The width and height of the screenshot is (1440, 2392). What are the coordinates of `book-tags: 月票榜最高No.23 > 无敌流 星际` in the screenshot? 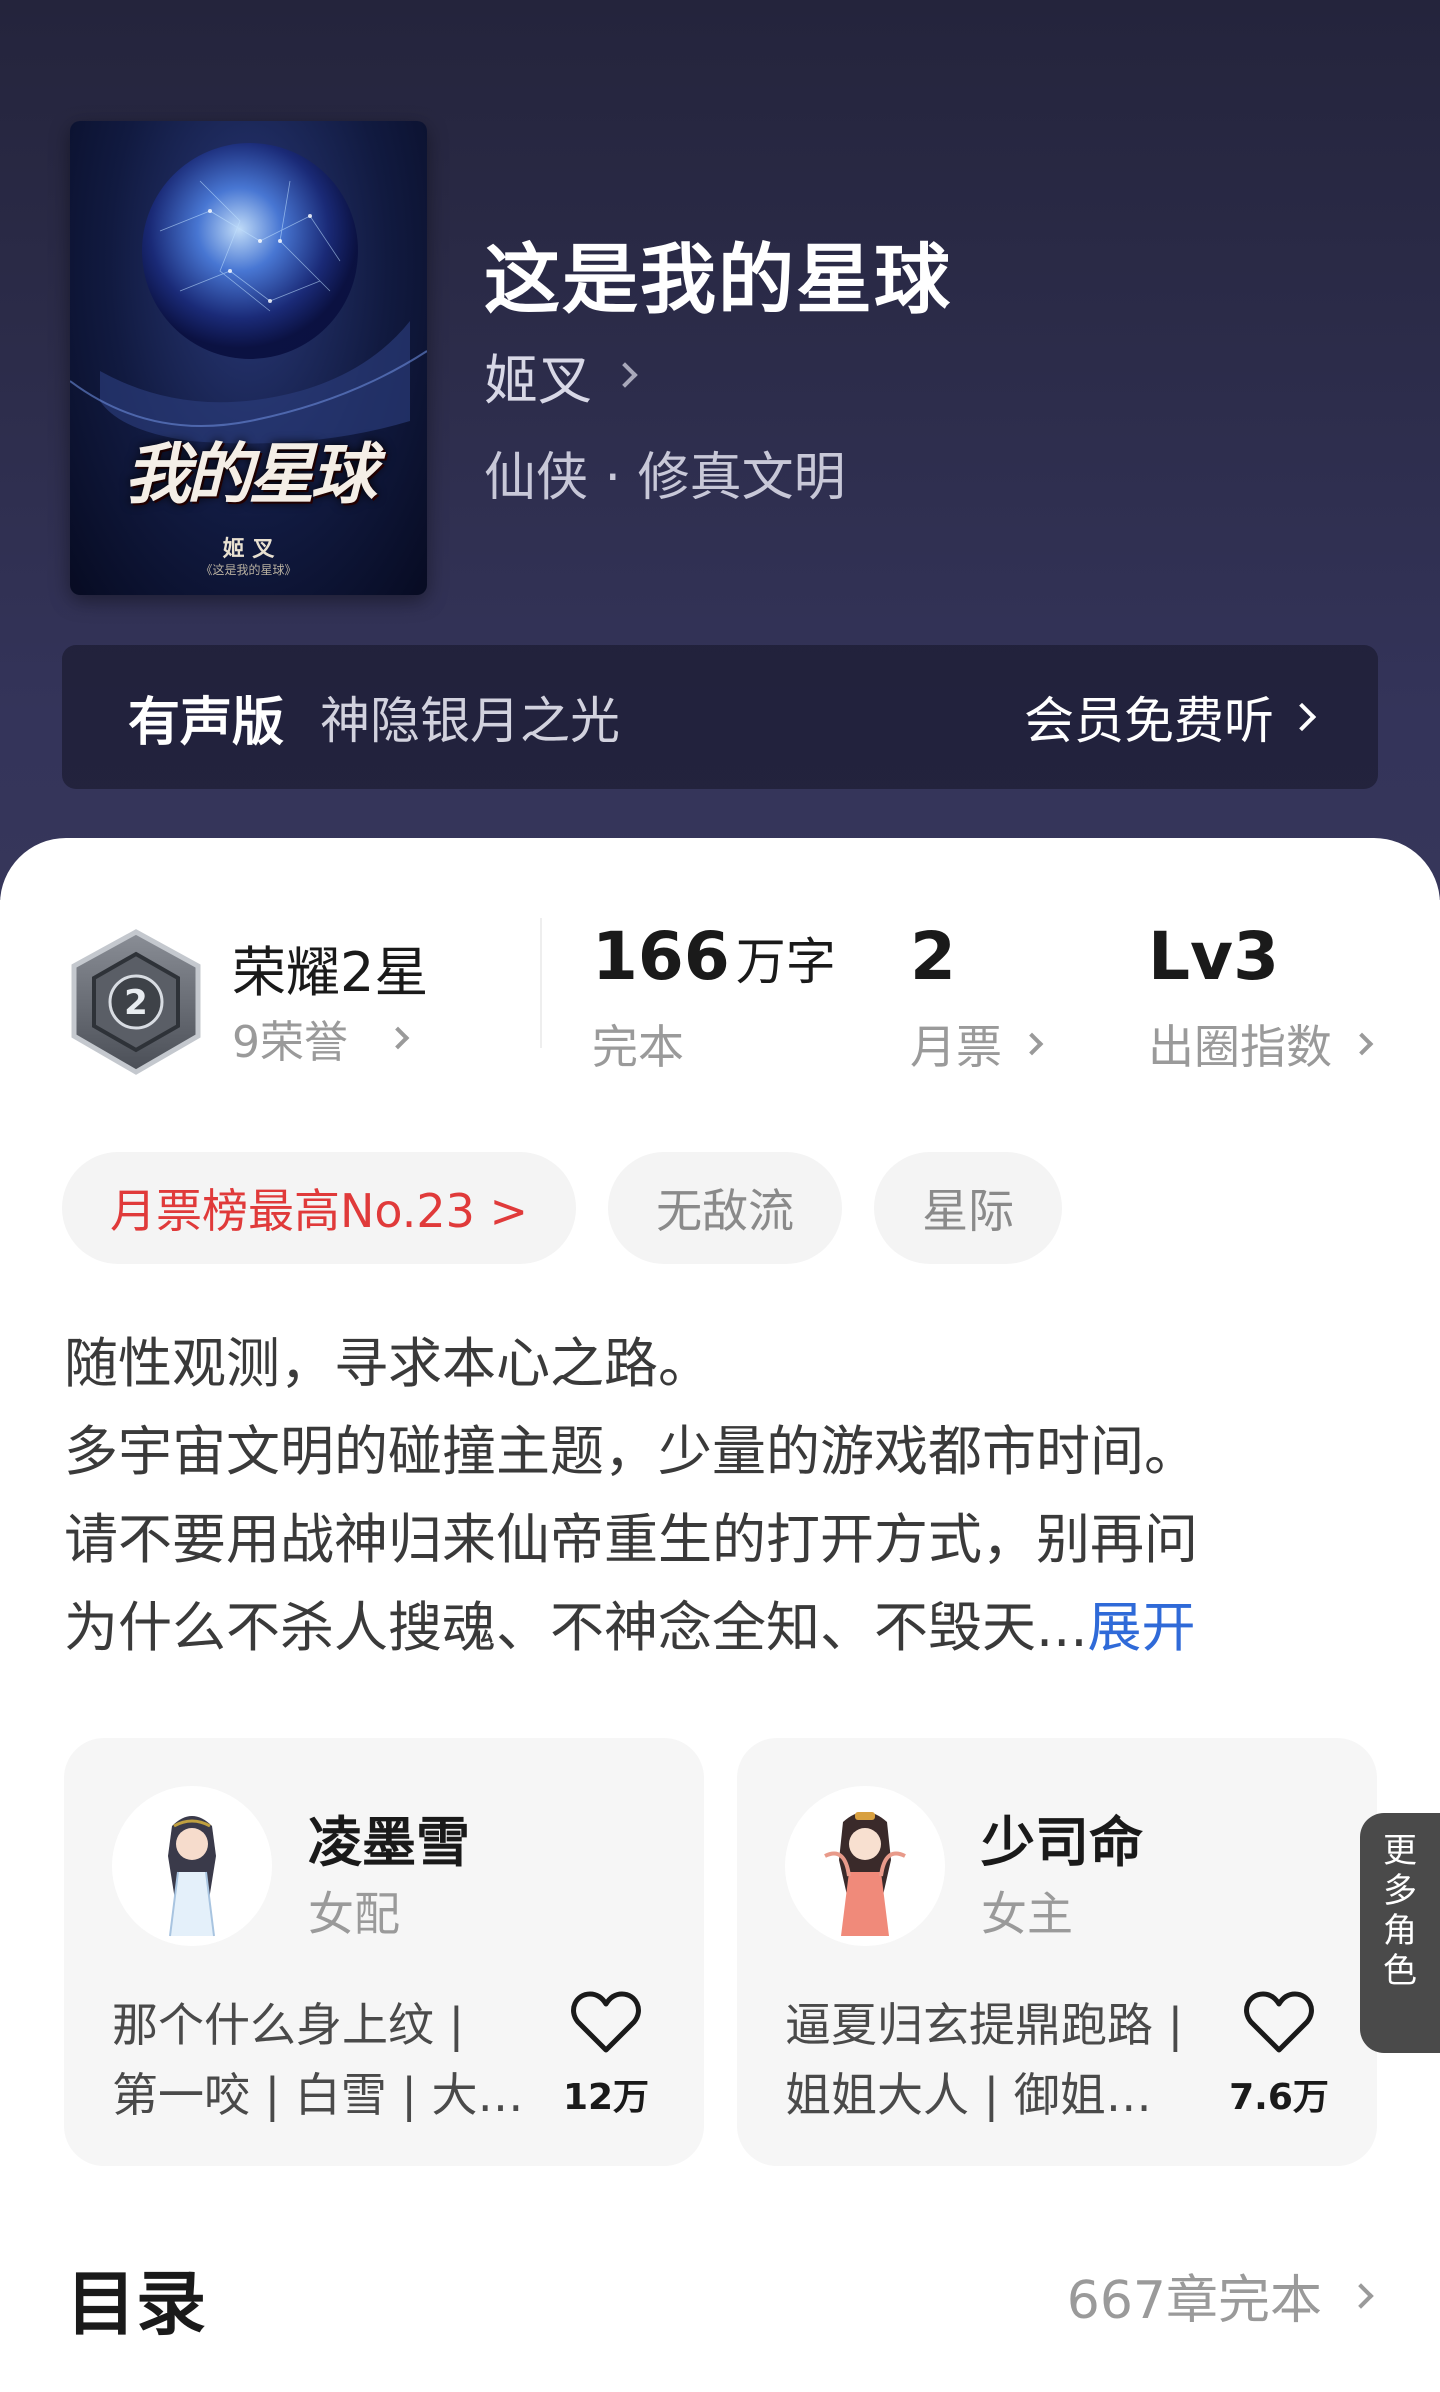 It's located at (562, 1208).